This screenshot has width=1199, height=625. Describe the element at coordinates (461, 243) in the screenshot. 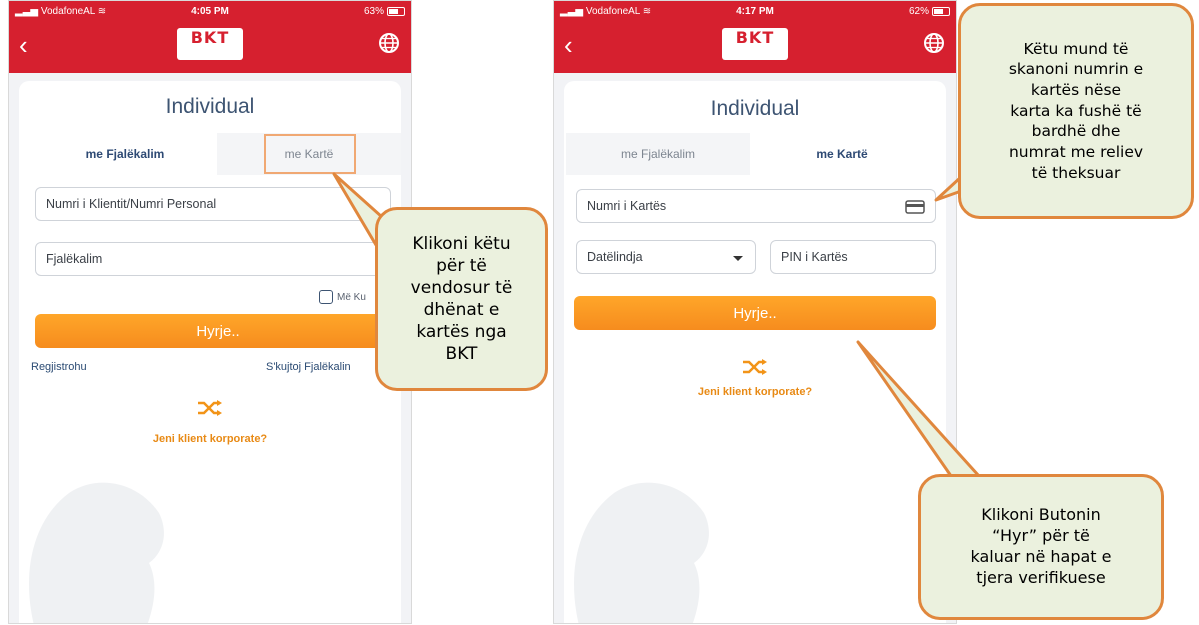

I see `callout-line: Klikoni këtu` at that location.